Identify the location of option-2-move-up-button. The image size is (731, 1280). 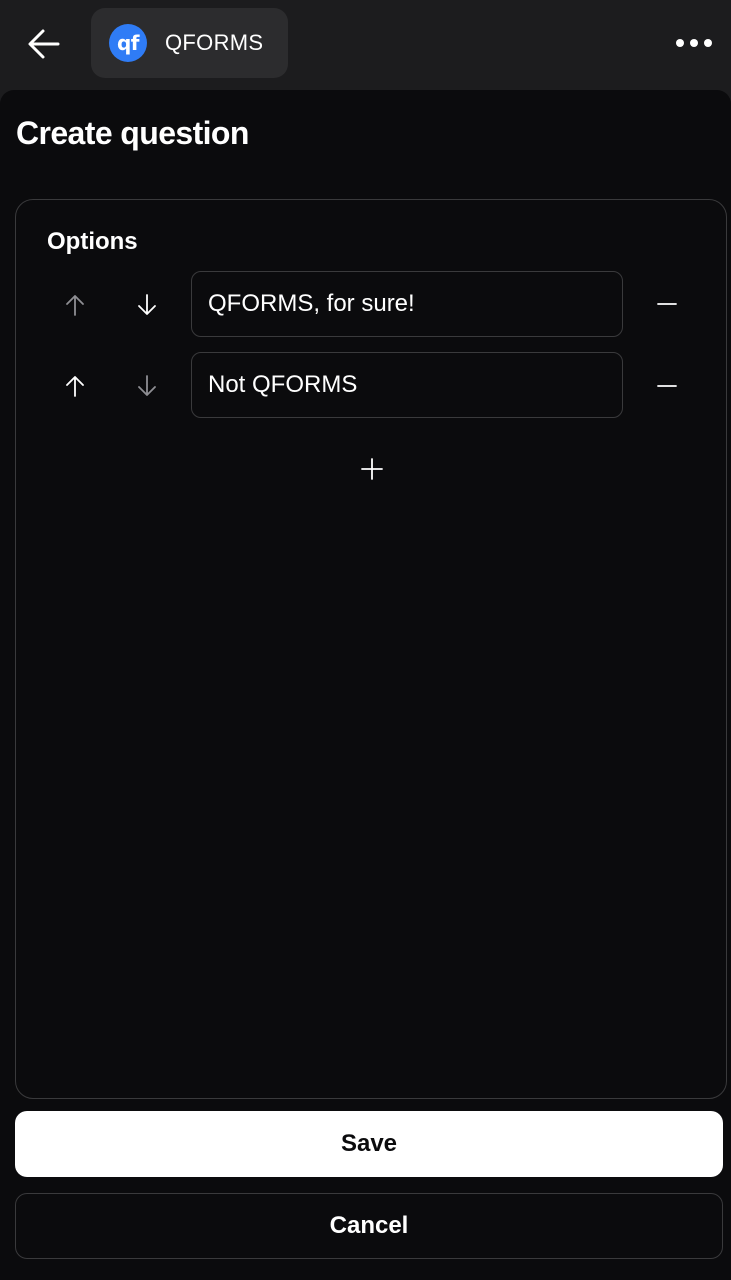
(75, 386).